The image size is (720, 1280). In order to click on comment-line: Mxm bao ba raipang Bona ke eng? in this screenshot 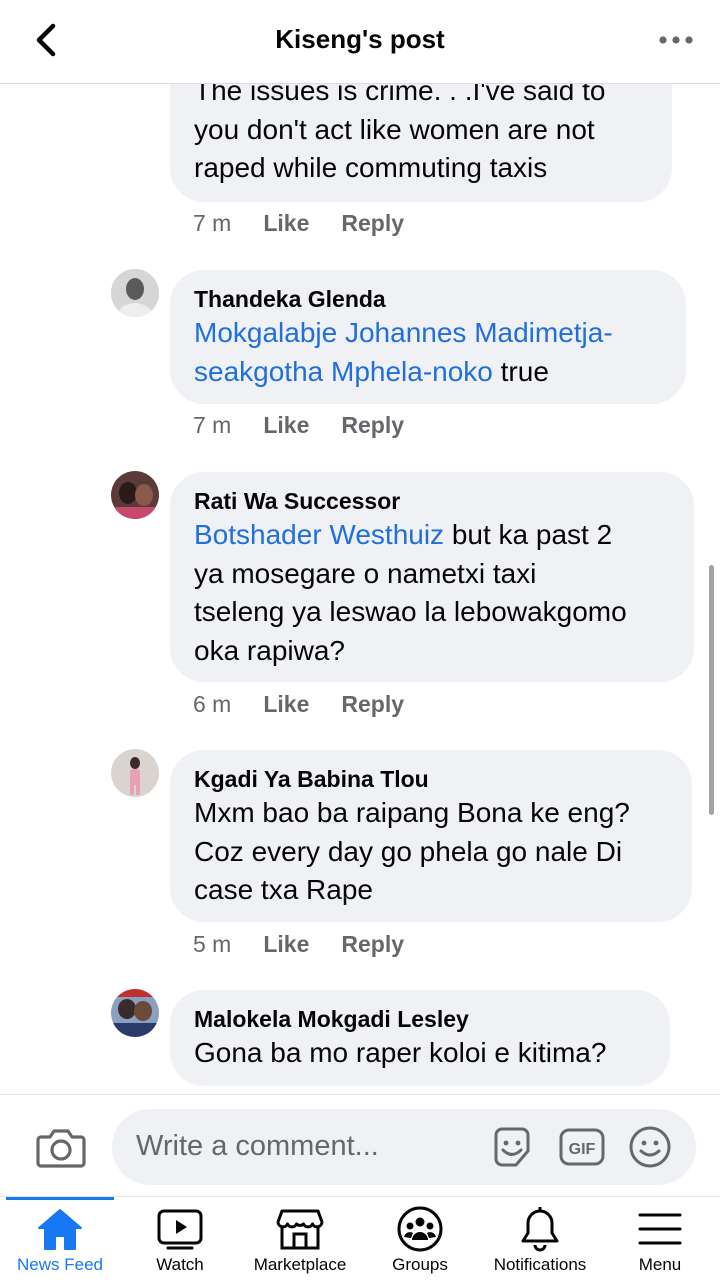, I will do `click(412, 812)`.